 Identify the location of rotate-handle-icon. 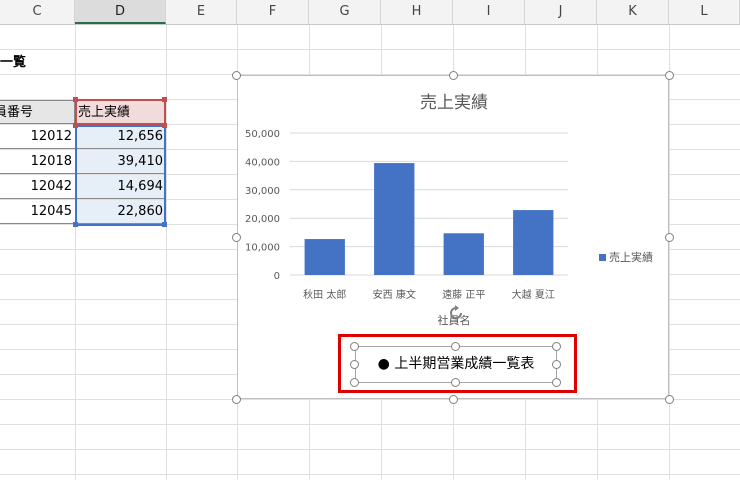
(456, 313).